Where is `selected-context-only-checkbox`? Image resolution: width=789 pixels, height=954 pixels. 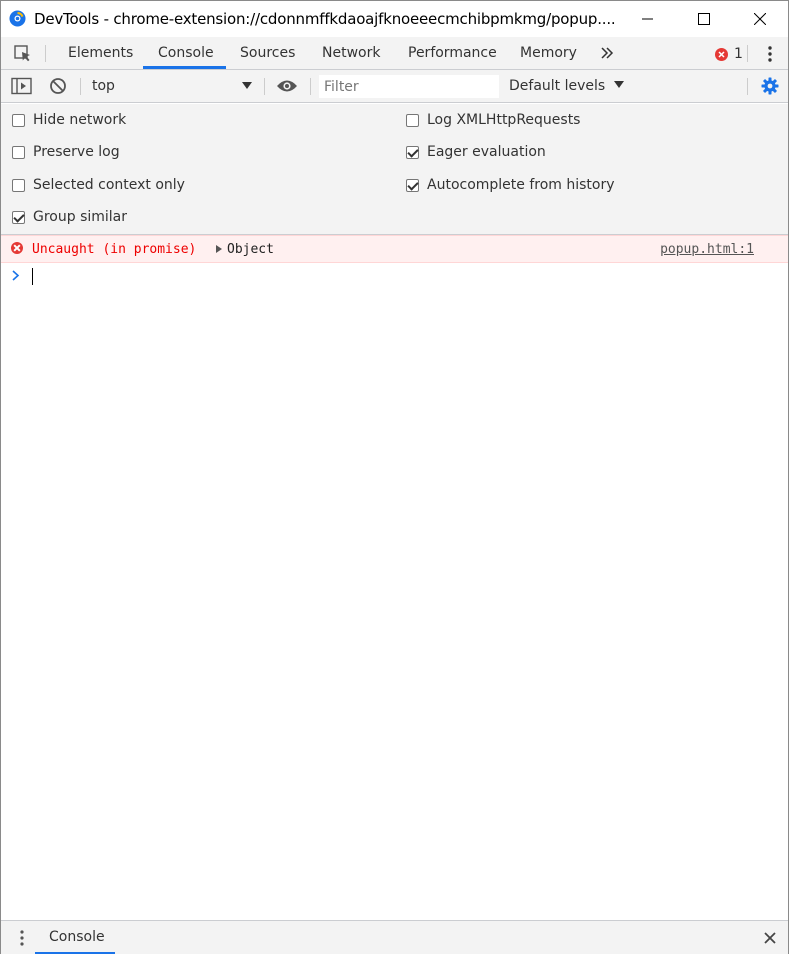 selected-context-only-checkbox is located at coordinates (18, 185).